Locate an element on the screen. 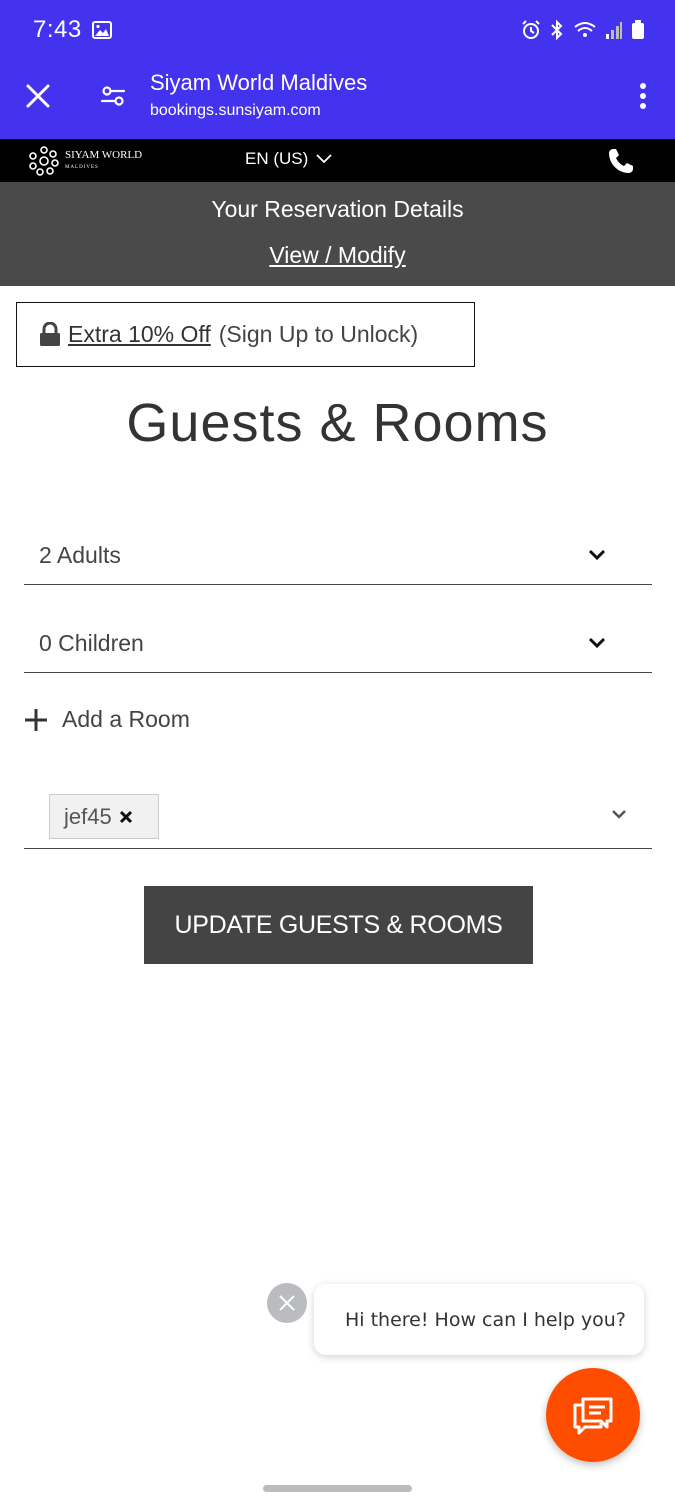 The image size is (675, 1500). children-select: 0 Children is located at coordinates (338, 644).